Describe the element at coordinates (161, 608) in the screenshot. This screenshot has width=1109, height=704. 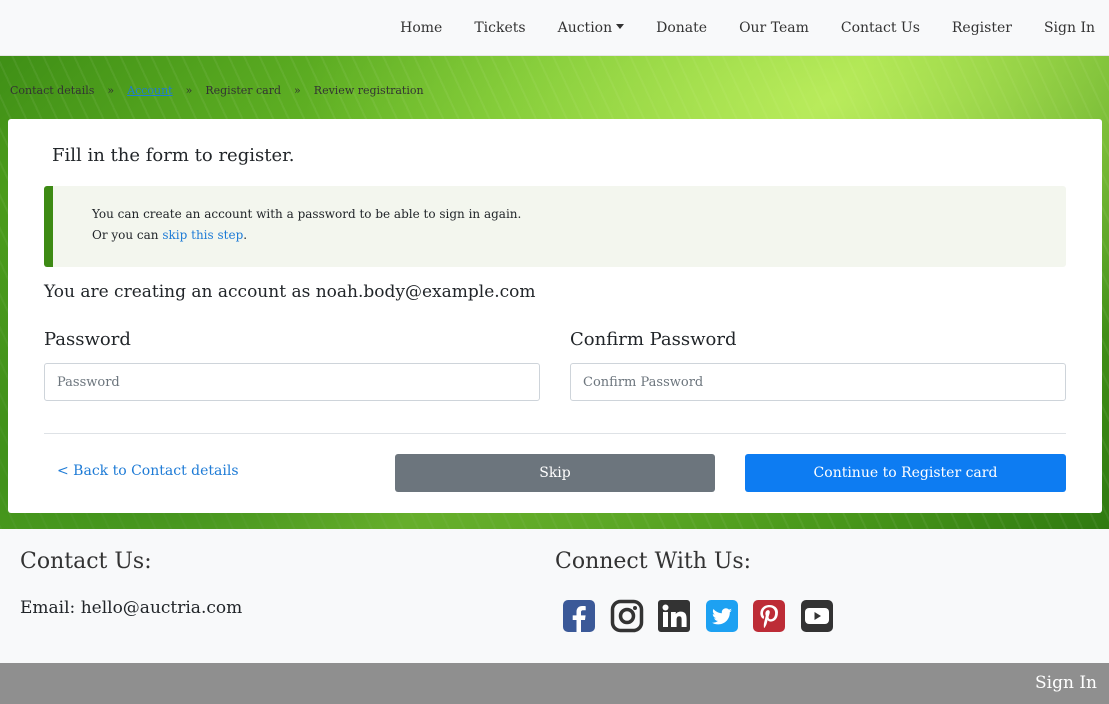
I see `email-address: hello@auctria.com` at that location.